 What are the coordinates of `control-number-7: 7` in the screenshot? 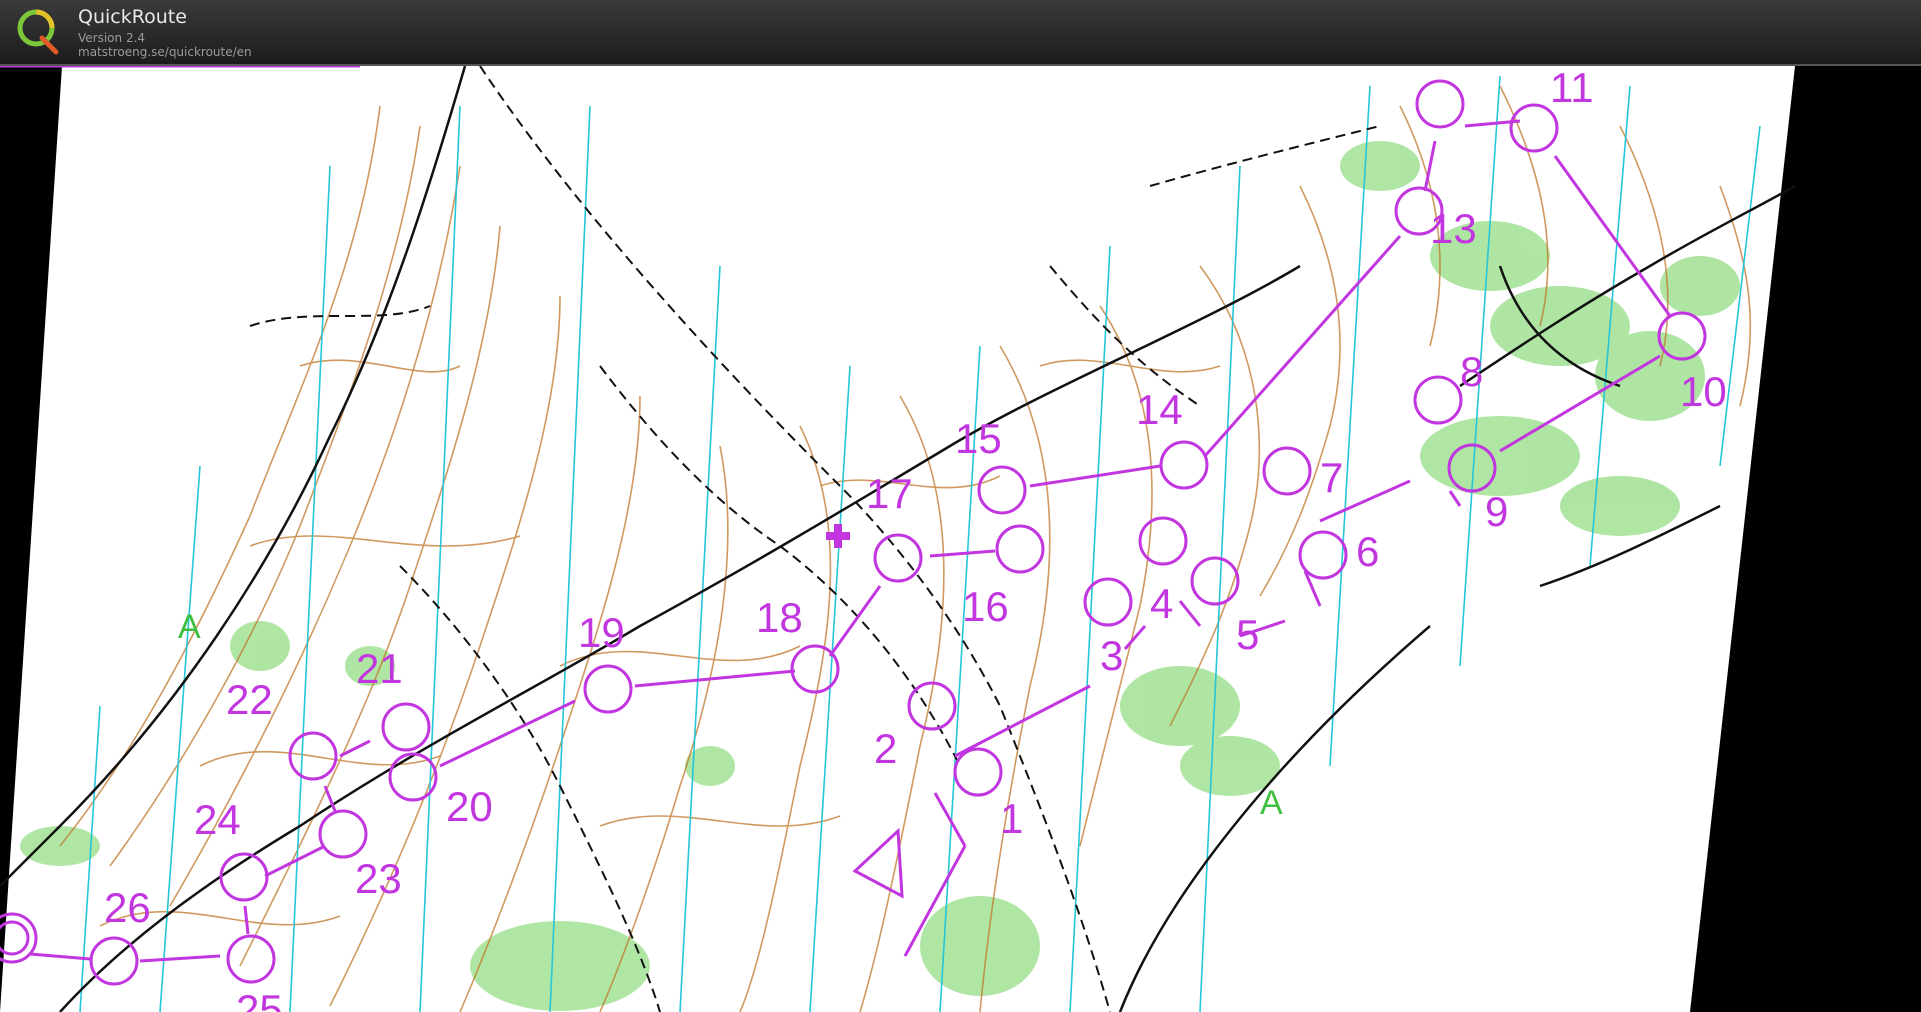 It's located at (1331, 477).